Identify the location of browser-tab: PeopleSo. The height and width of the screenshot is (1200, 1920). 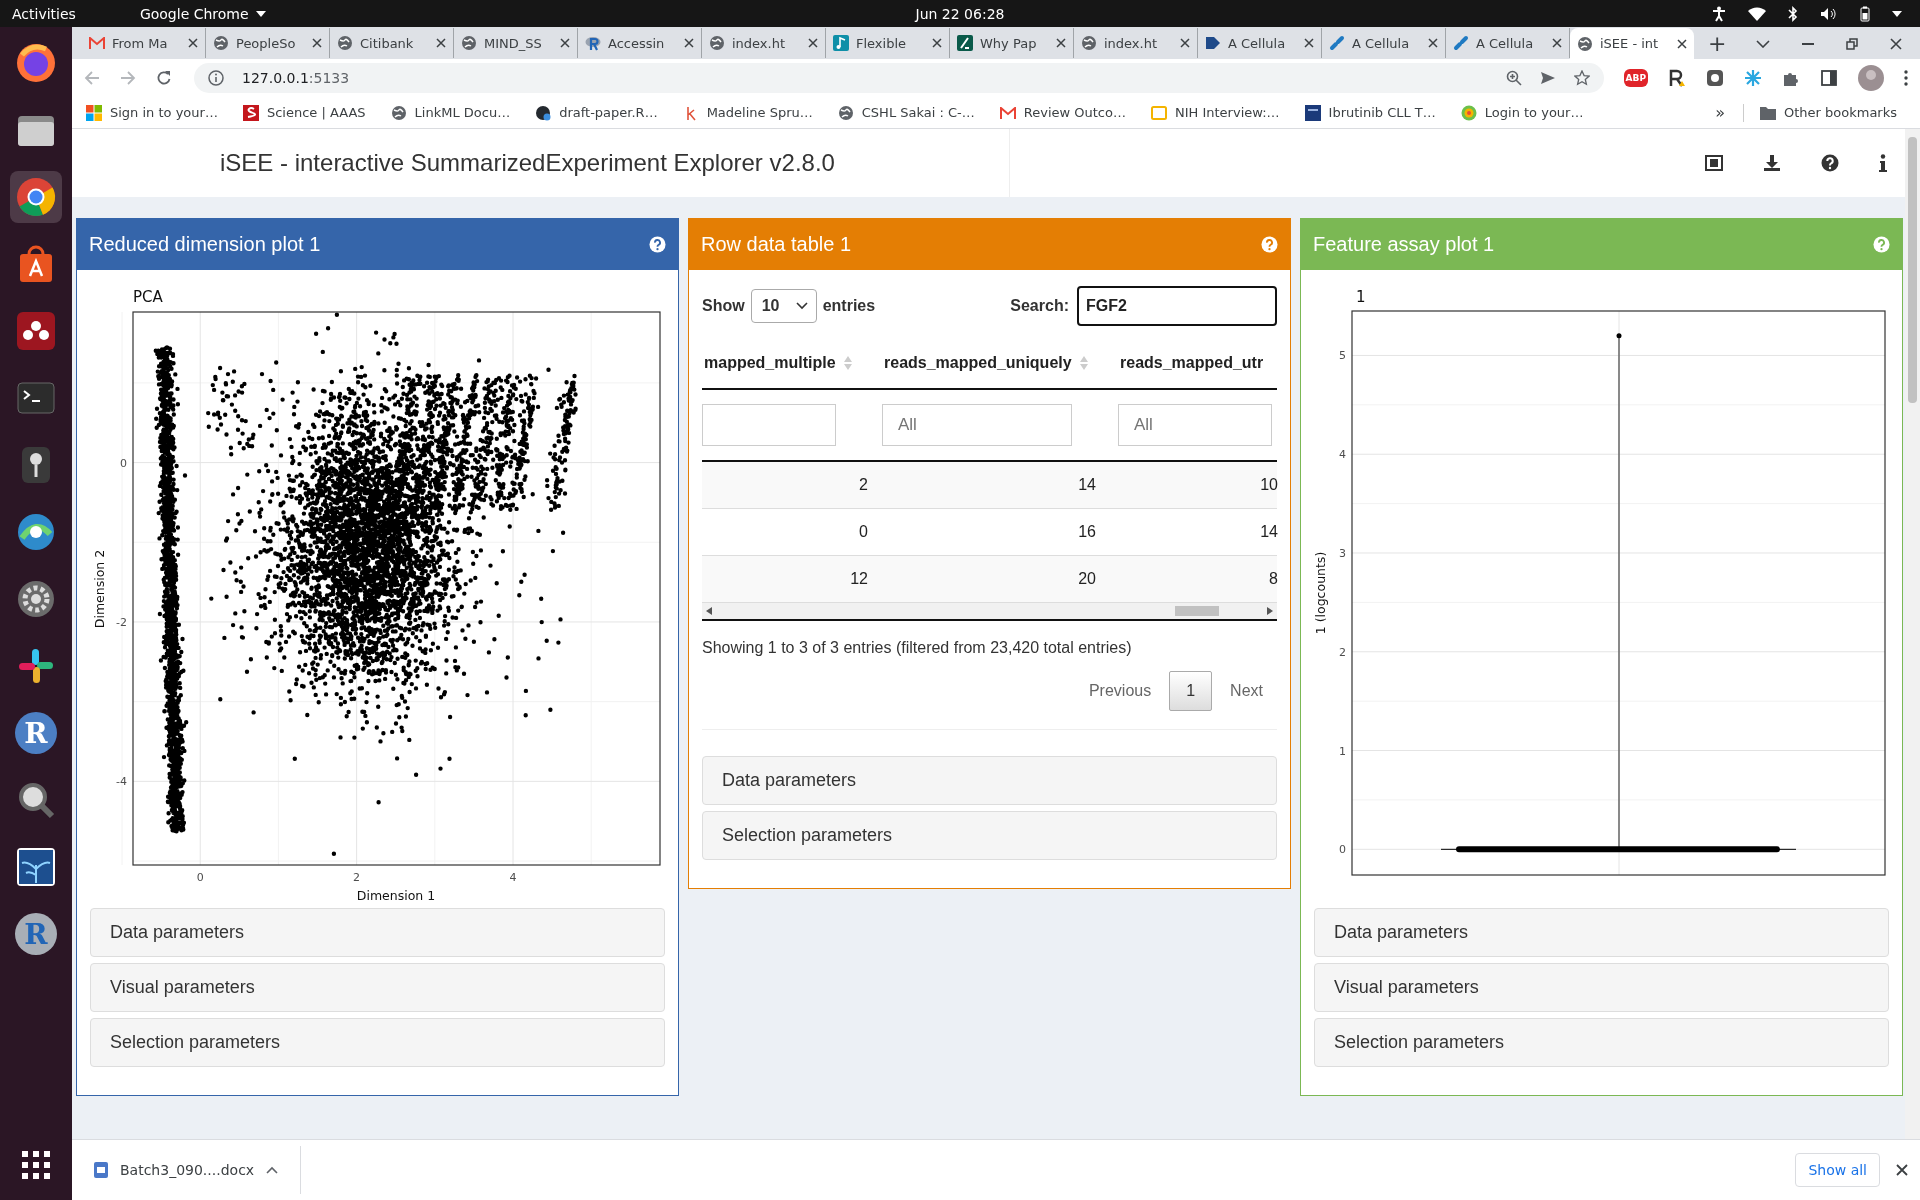
(268, 43).